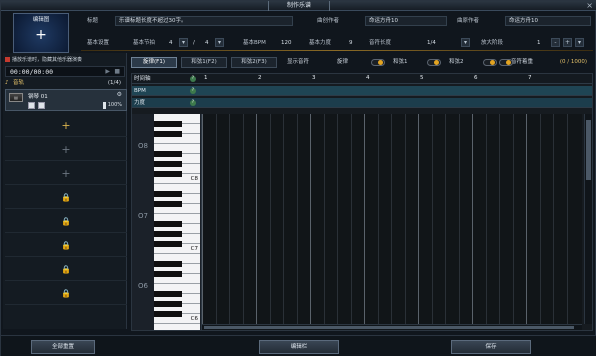 This screenshot has height=356, width=596. I want to click on playback-time: 00:00/00:00, so click(32, 72).